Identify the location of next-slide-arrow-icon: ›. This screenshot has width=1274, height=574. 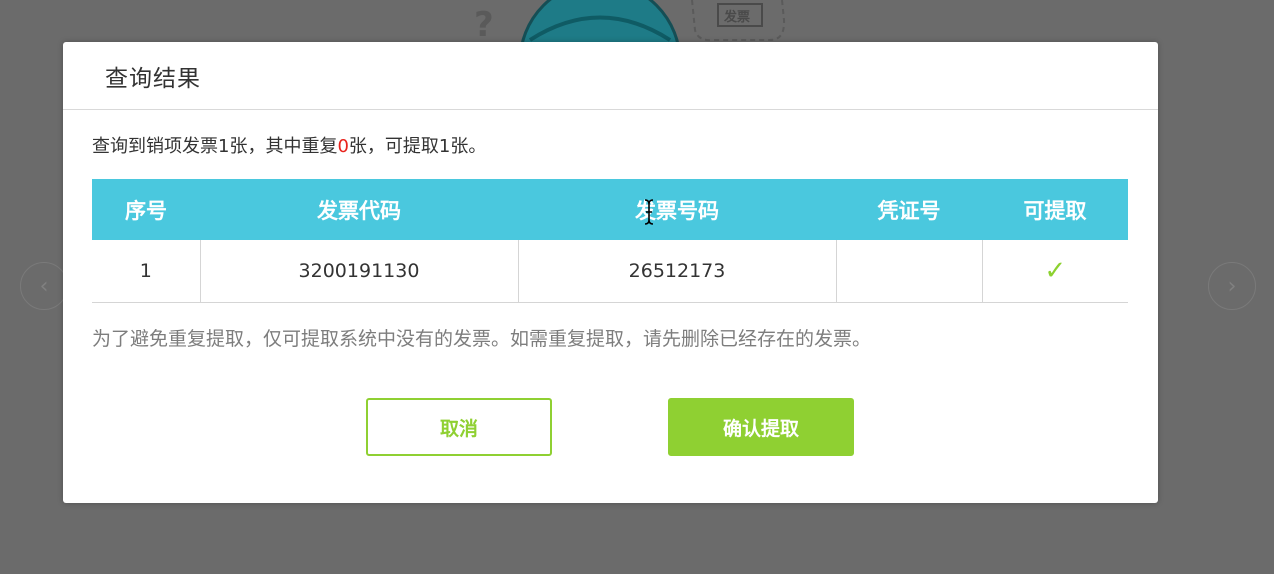
(1232, 286).